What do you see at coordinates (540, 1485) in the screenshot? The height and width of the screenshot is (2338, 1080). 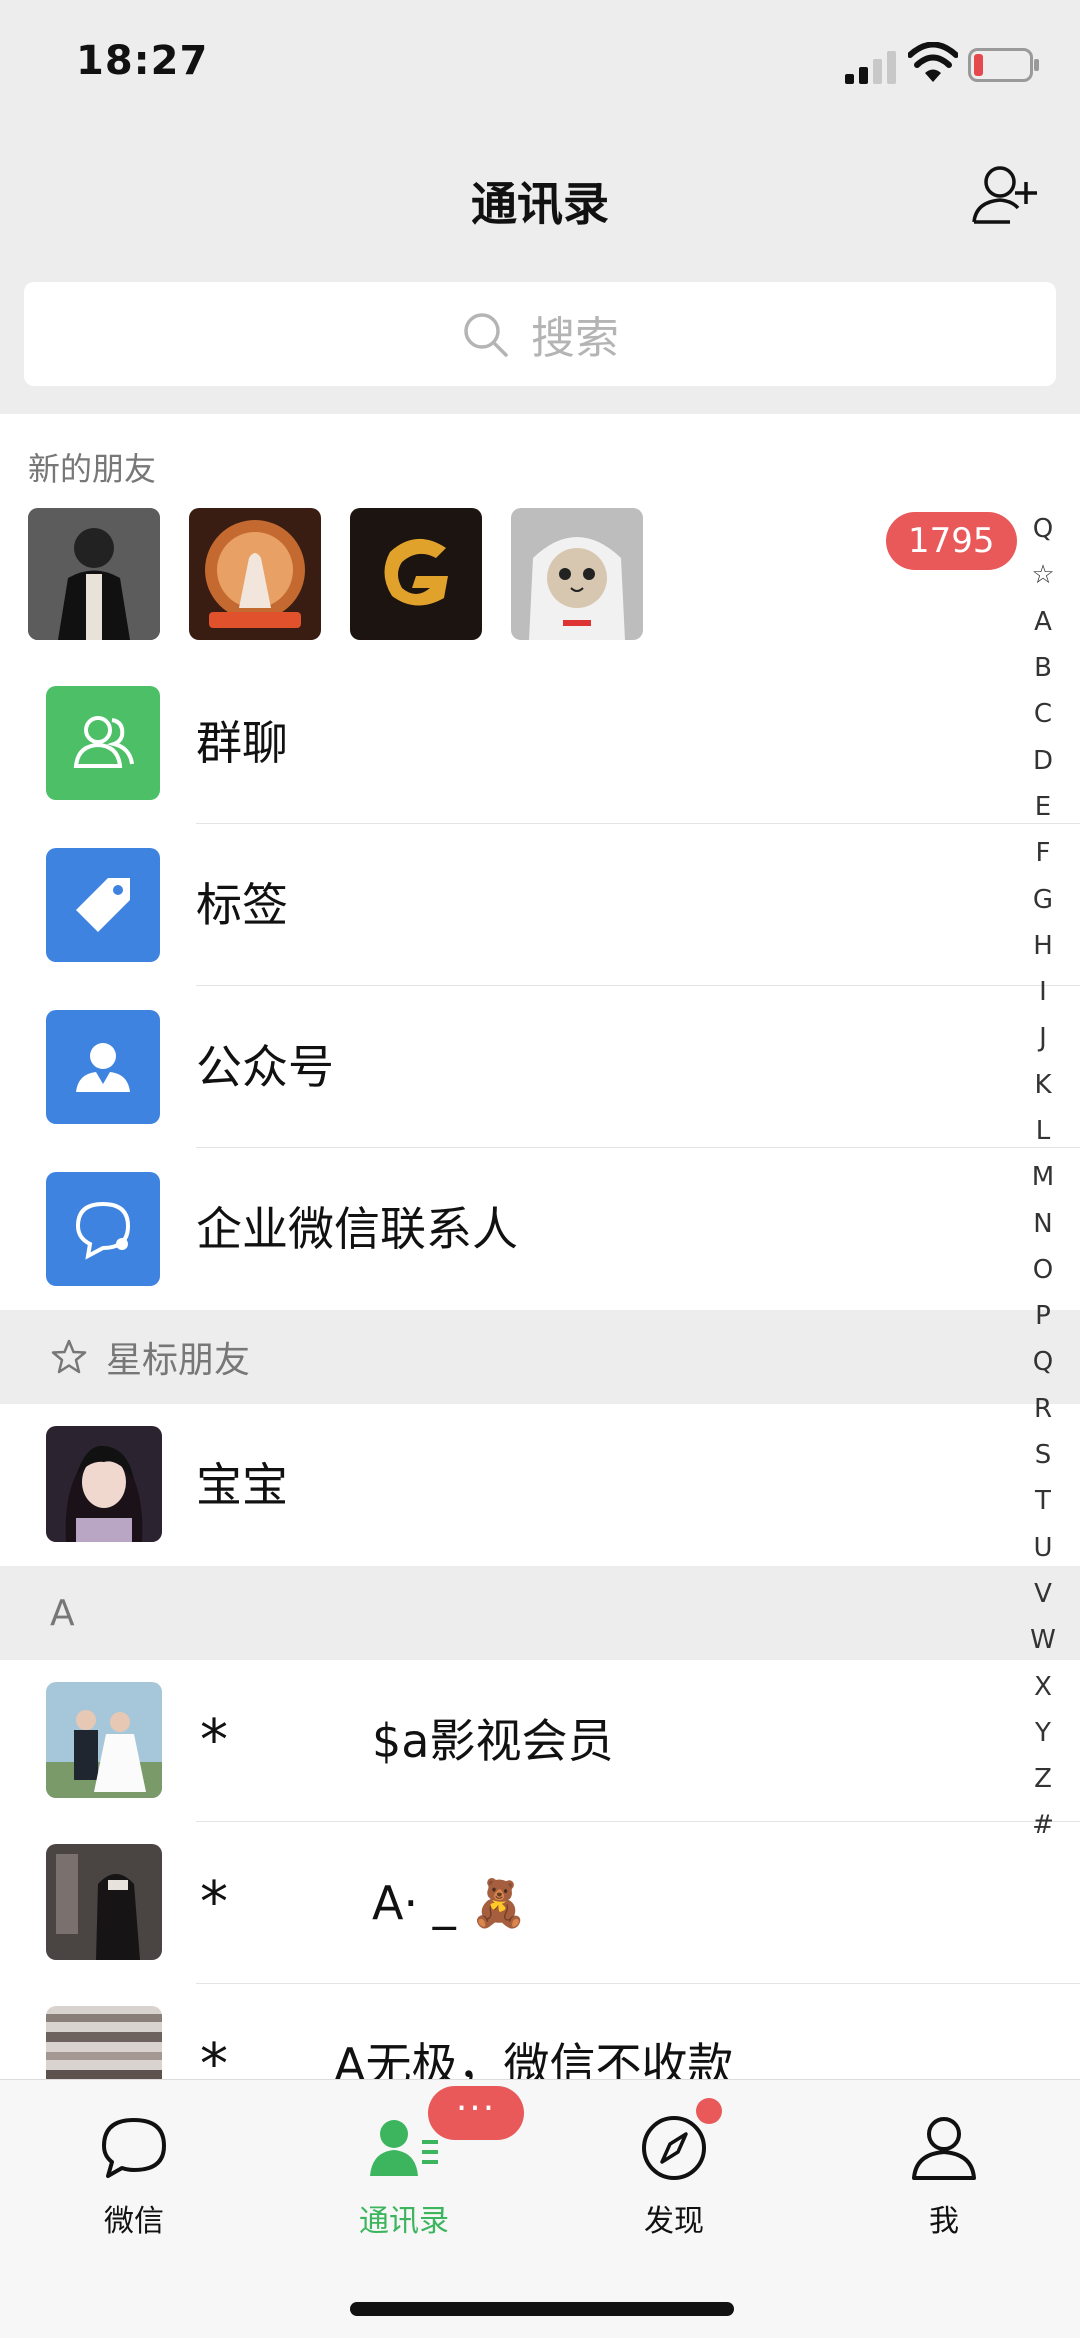 I see `list-item: 宝宝` at bounding box center [540, 1485].